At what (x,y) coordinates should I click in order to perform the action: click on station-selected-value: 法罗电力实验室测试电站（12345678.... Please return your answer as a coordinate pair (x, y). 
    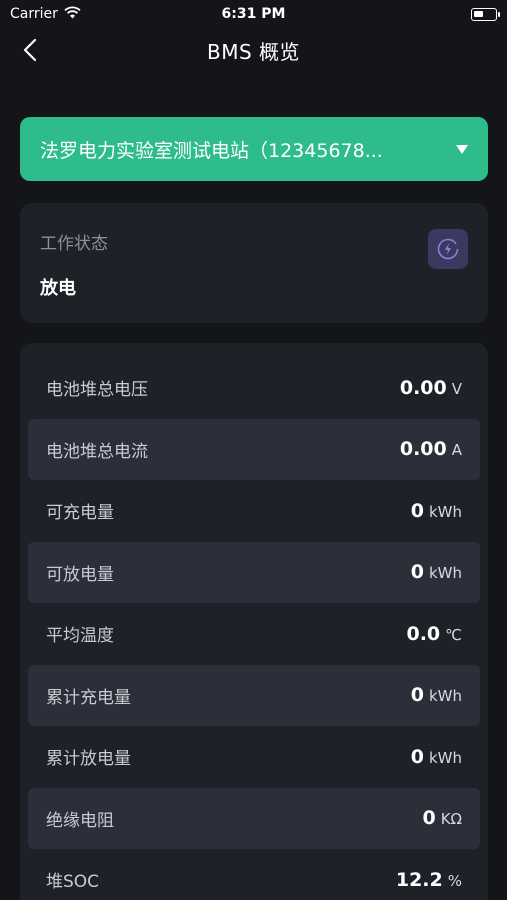
    Looking at the image, I should click on (211, 150).